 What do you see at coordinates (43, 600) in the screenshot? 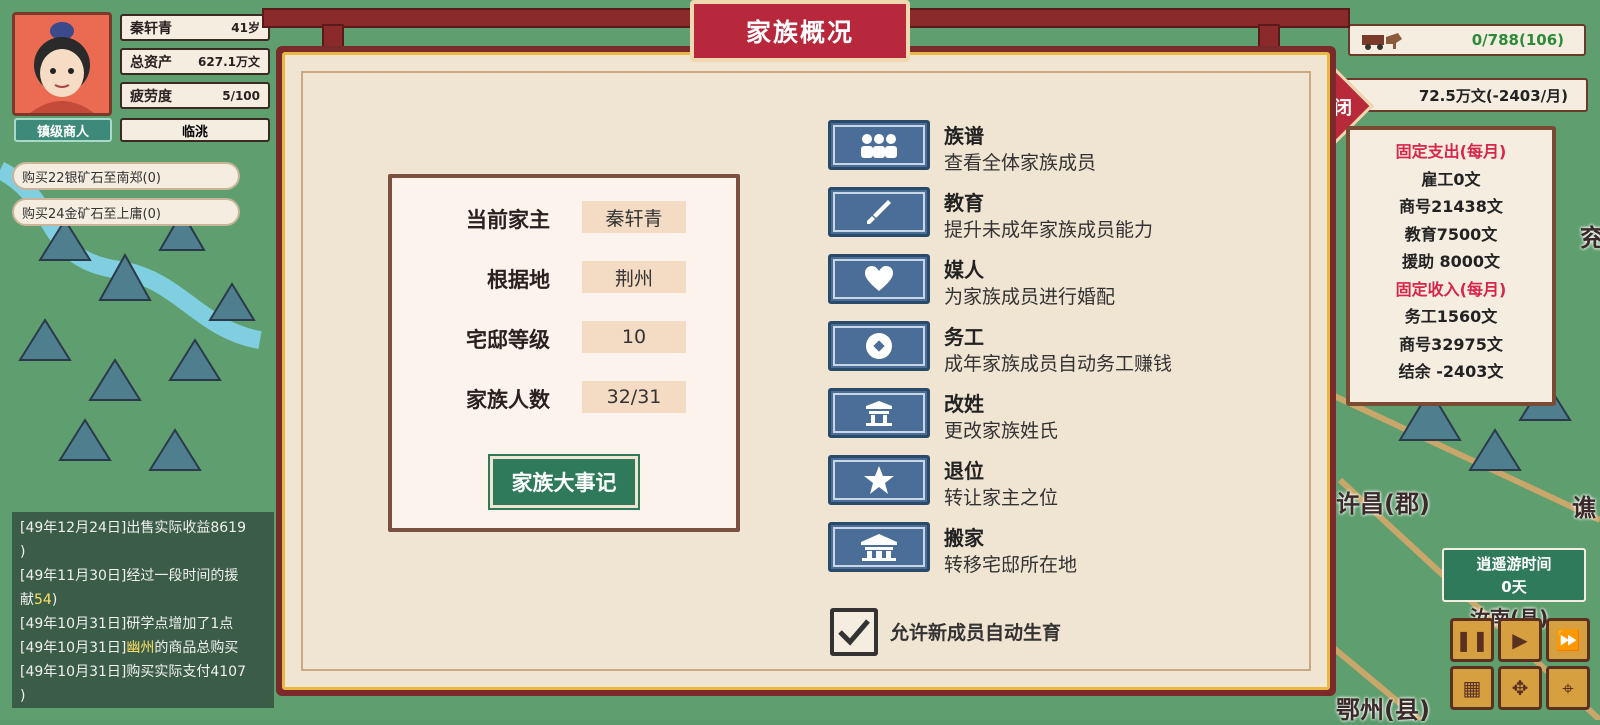
I see `log-highlight: 54` at bounding box center [43, 600].